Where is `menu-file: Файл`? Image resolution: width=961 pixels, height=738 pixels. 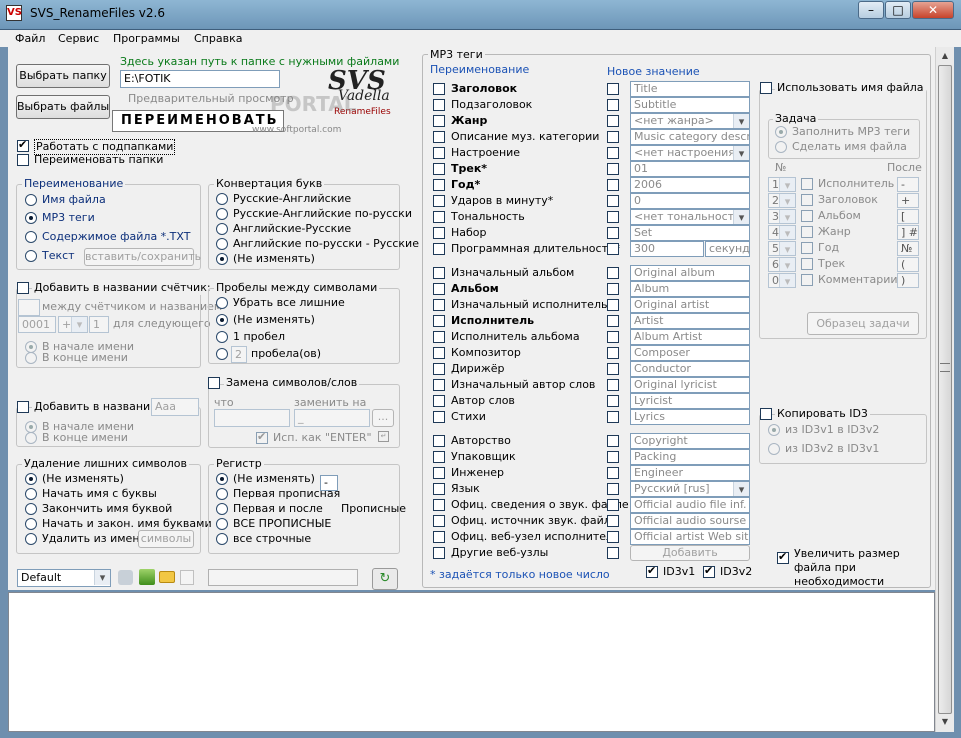
menu-file: Файл is located at coordinates (30, 39).